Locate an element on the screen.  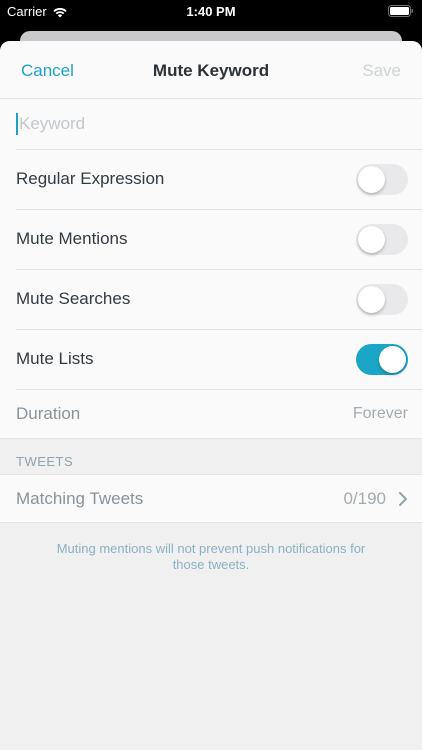
mute-mentions-toggle is located at coordinates (382, 239).